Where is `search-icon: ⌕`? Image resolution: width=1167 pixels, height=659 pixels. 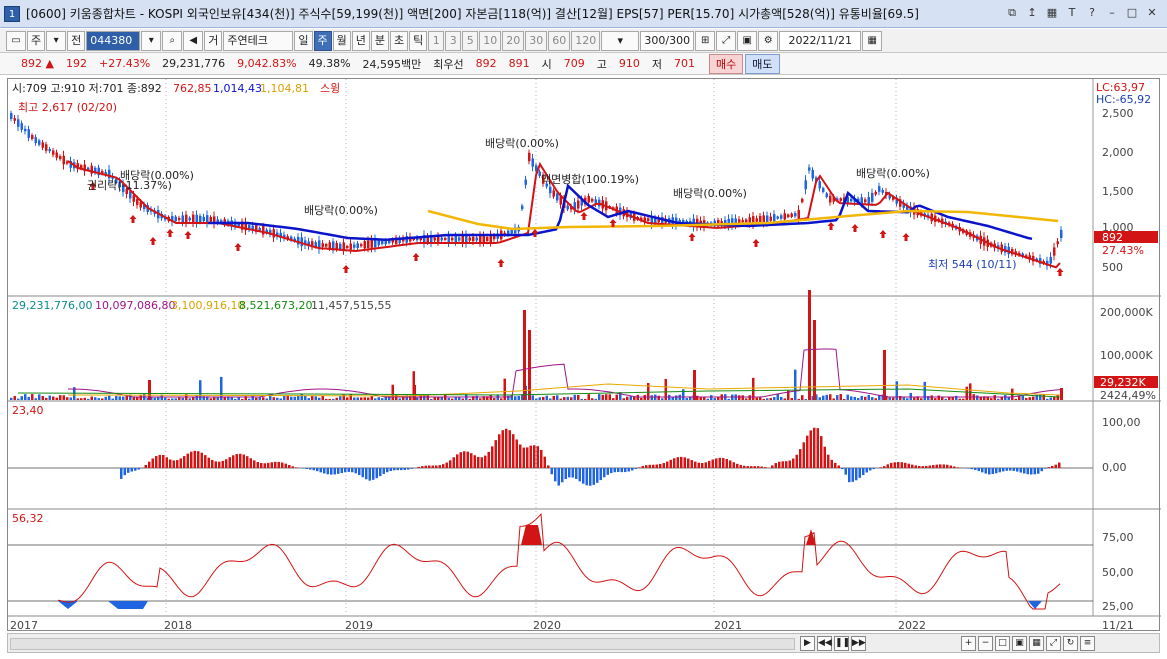
search-icon: ⌕ is located at coordinates (172, 40).